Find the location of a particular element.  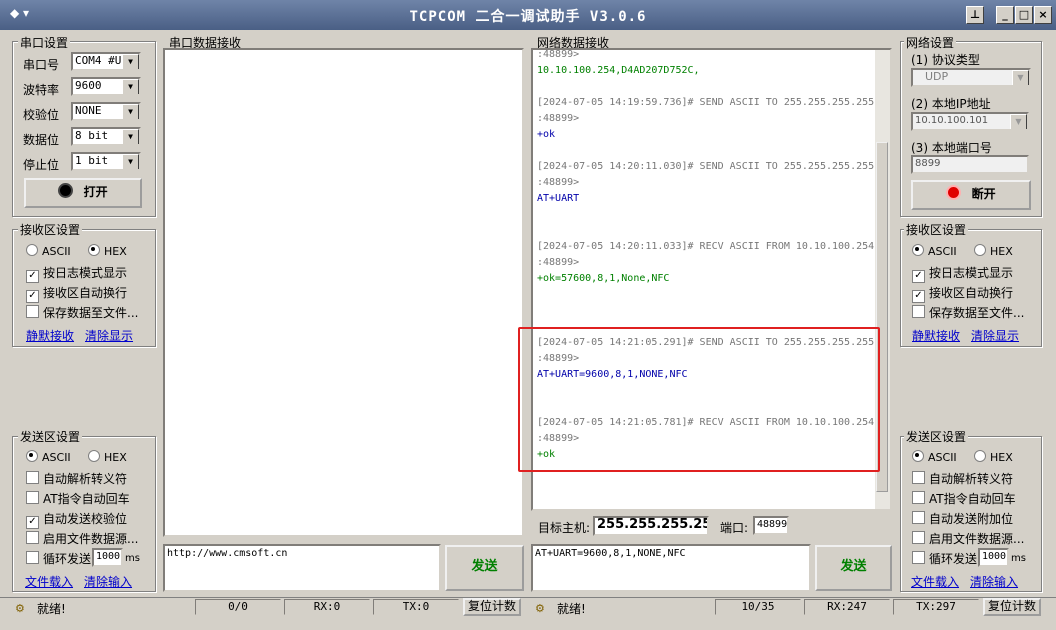

port-select: COM4 #US ▼ is located at coordinates (106, 61).